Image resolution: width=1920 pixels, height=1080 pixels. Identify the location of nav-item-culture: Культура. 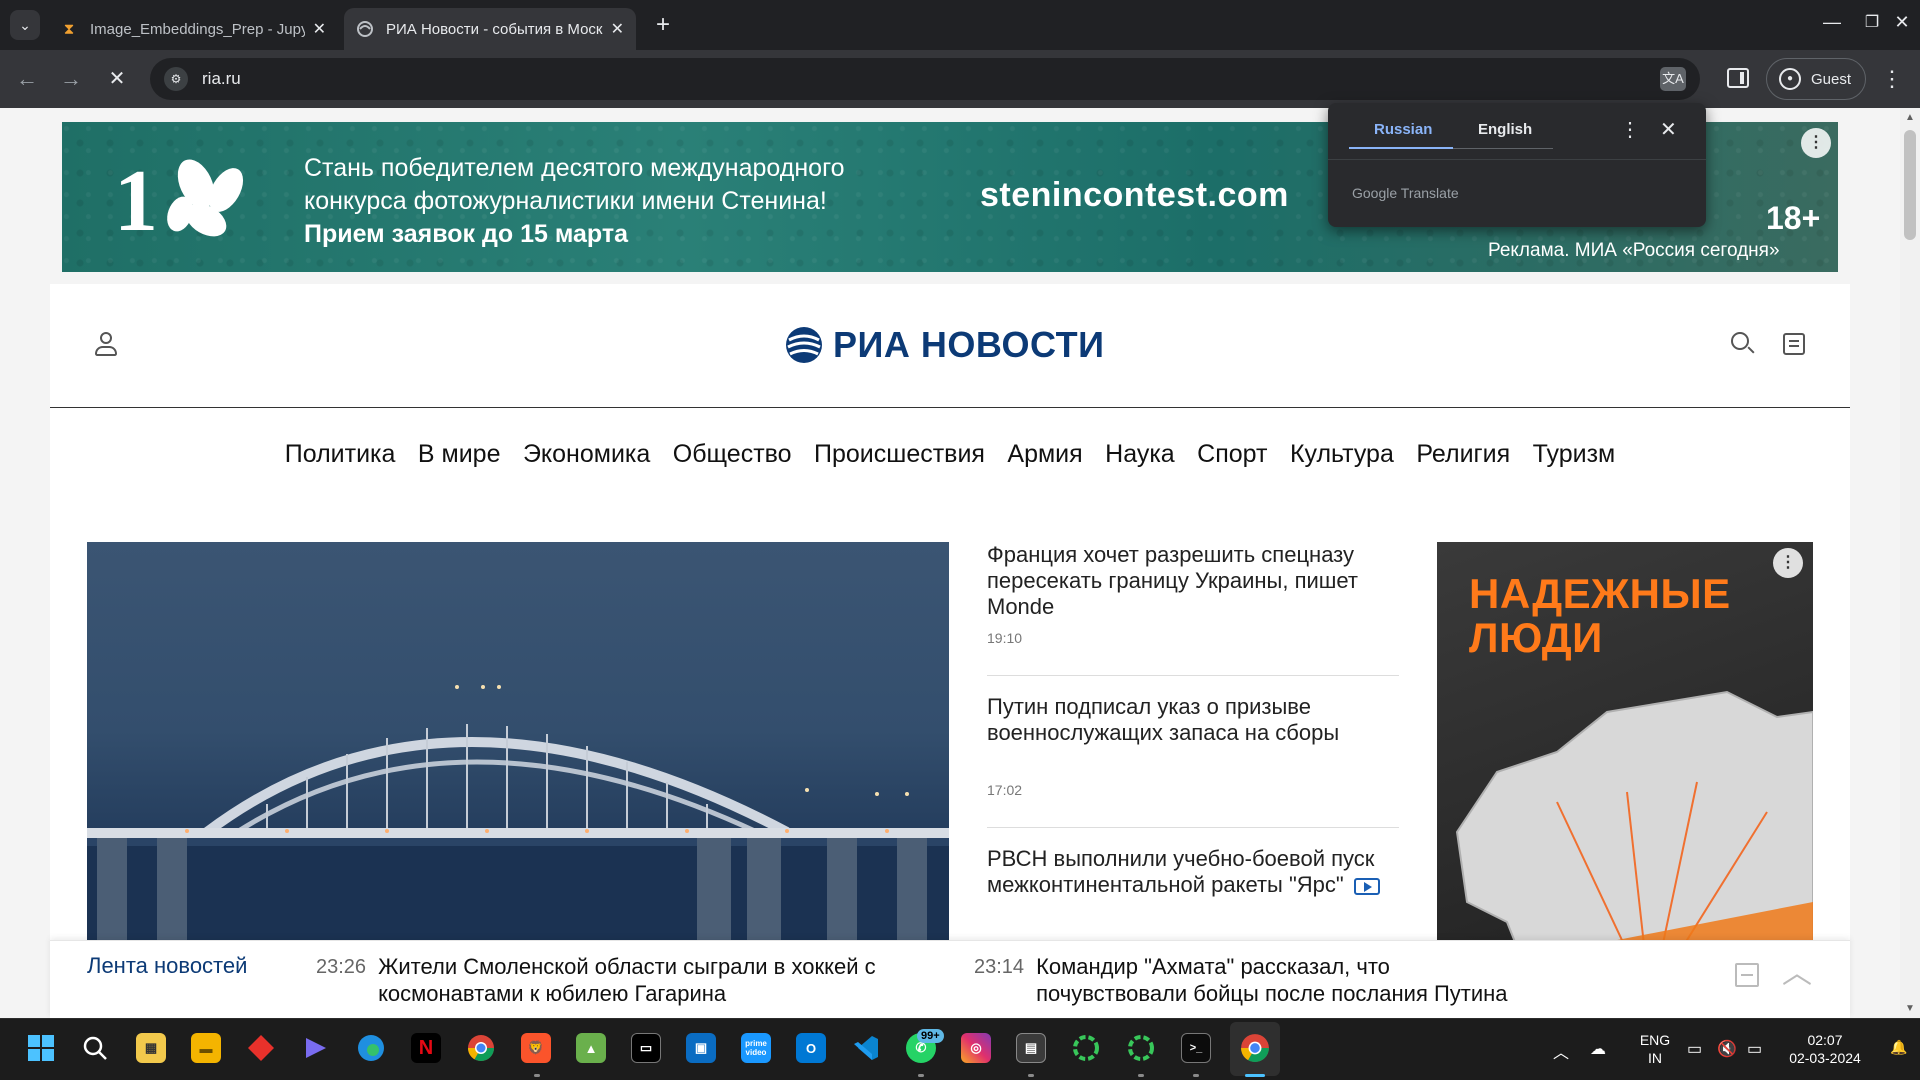
(1342, 454).